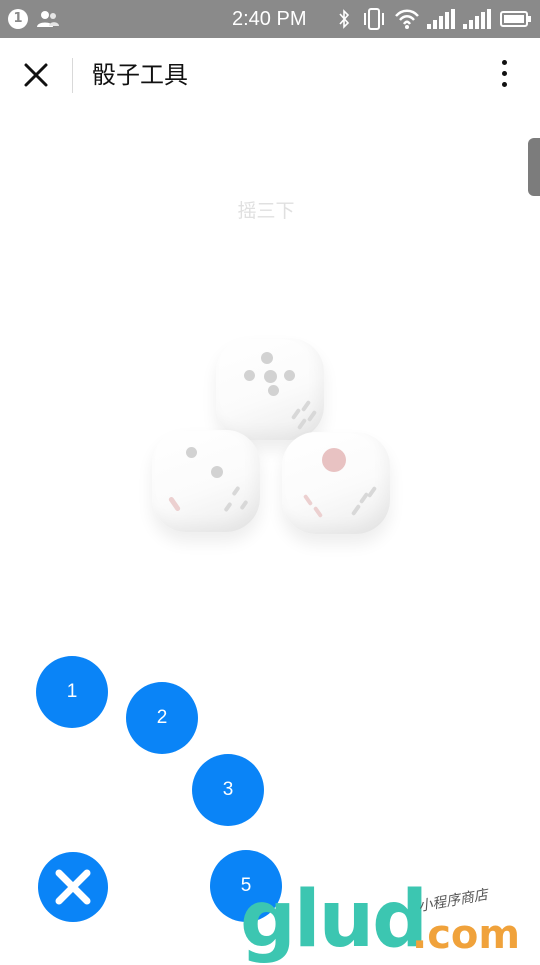  What do you see at coordinates (140, 75) in the screenshot?
I see `page-title: 骰子工具` at bounding box center [140, 75].